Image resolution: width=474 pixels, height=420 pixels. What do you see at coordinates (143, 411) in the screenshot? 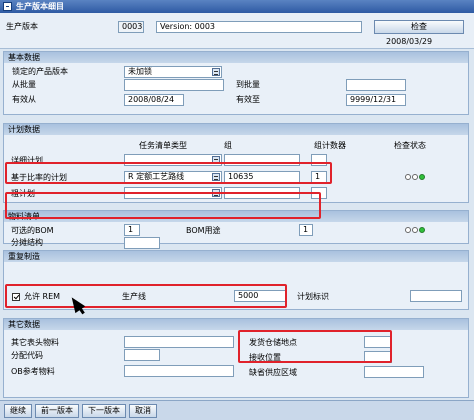
I see `cancel-button: 取消` at bounding box center [143, 411].